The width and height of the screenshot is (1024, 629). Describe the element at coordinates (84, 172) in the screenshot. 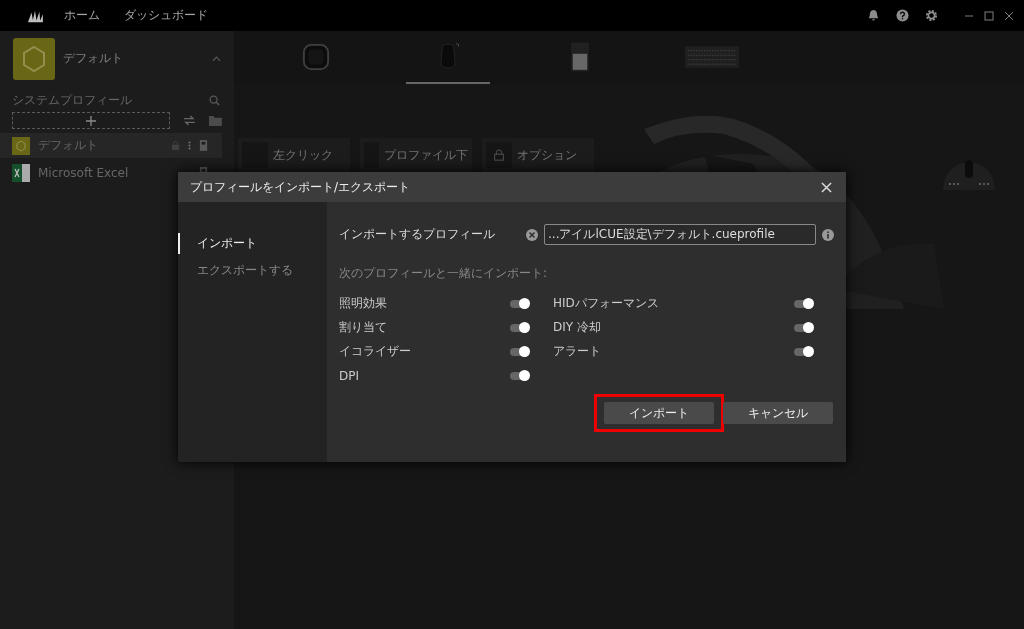

I see `profile-name: Microsoft Excel` at that location.